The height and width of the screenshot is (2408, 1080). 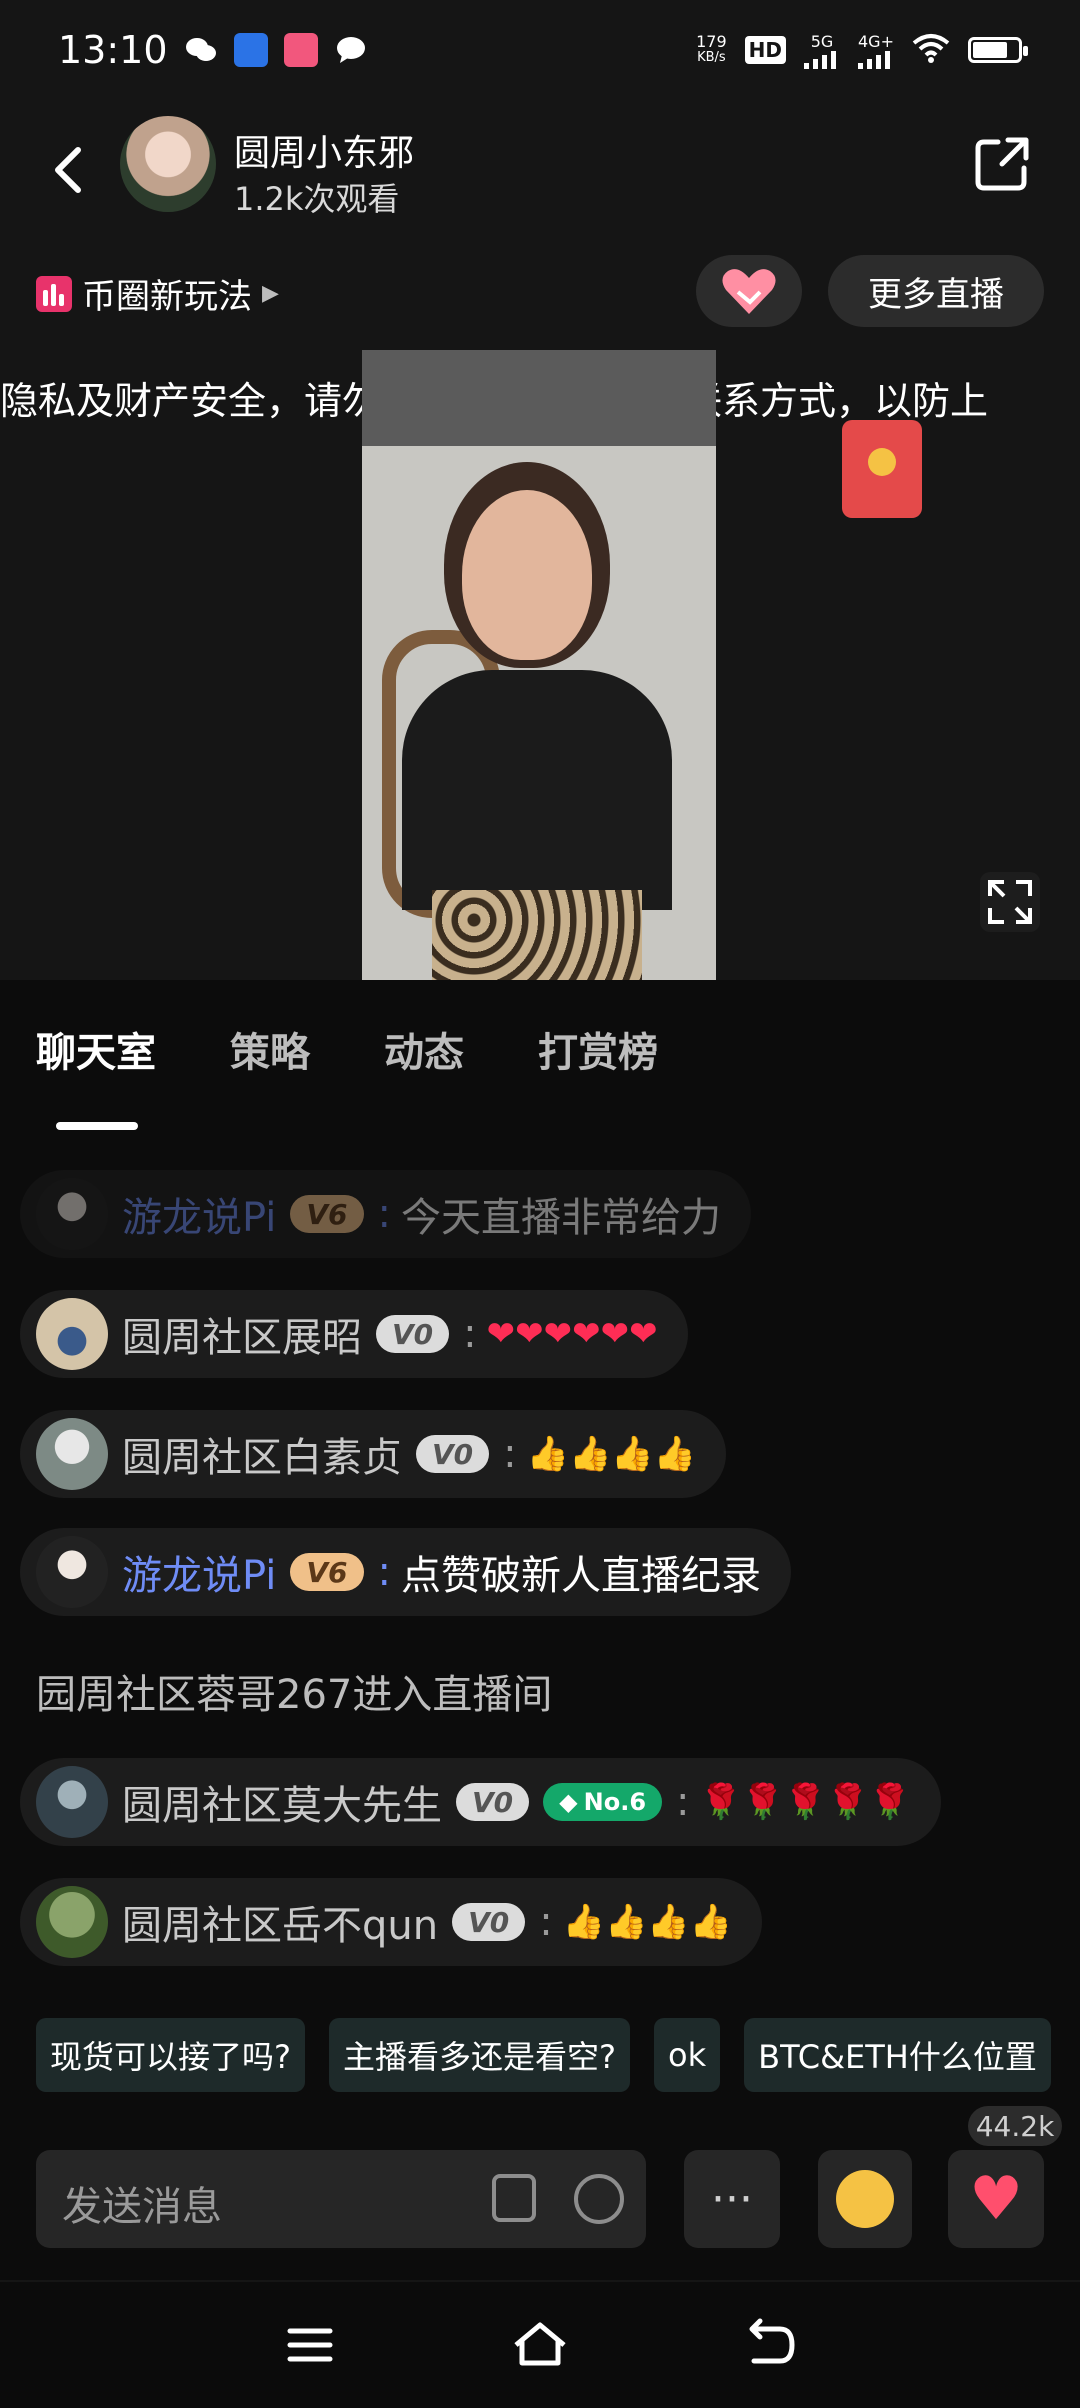 What do you see at coordinates (294, 1695) in the screenshot?
I see `system-join-message: 园周社区蓉哥267进入直播间` at bounding box center [294, 1695].